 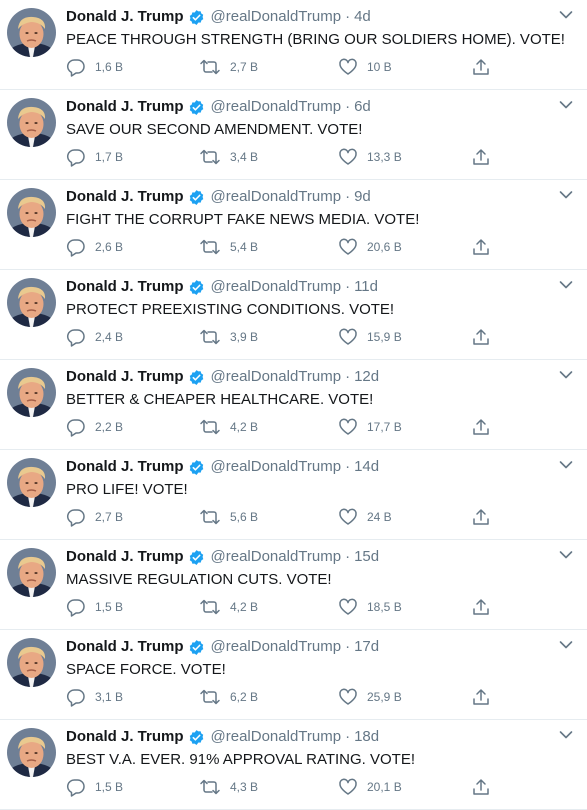 I want to click on tweet-header: Donald J. Trump @realDonaldTrump · 14d, so click(x=222, y=467).